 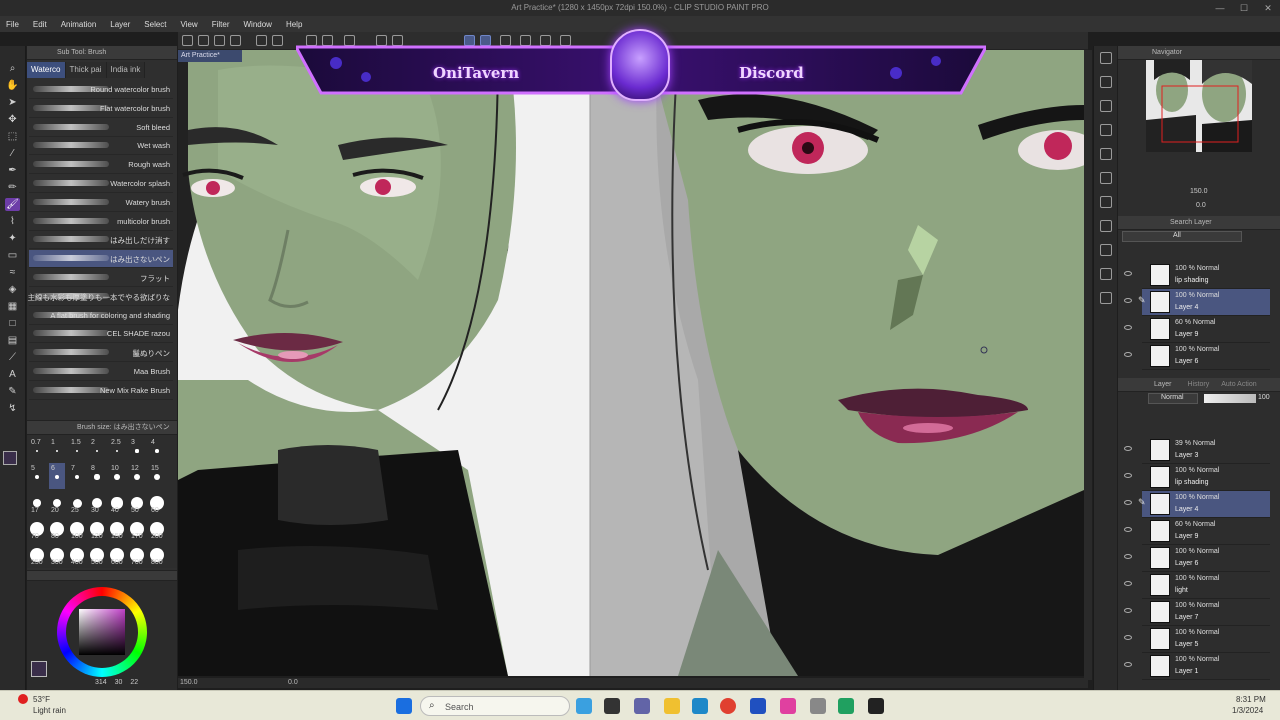 I want to click on minimize-icon: —, so click(x=1220, y=8).